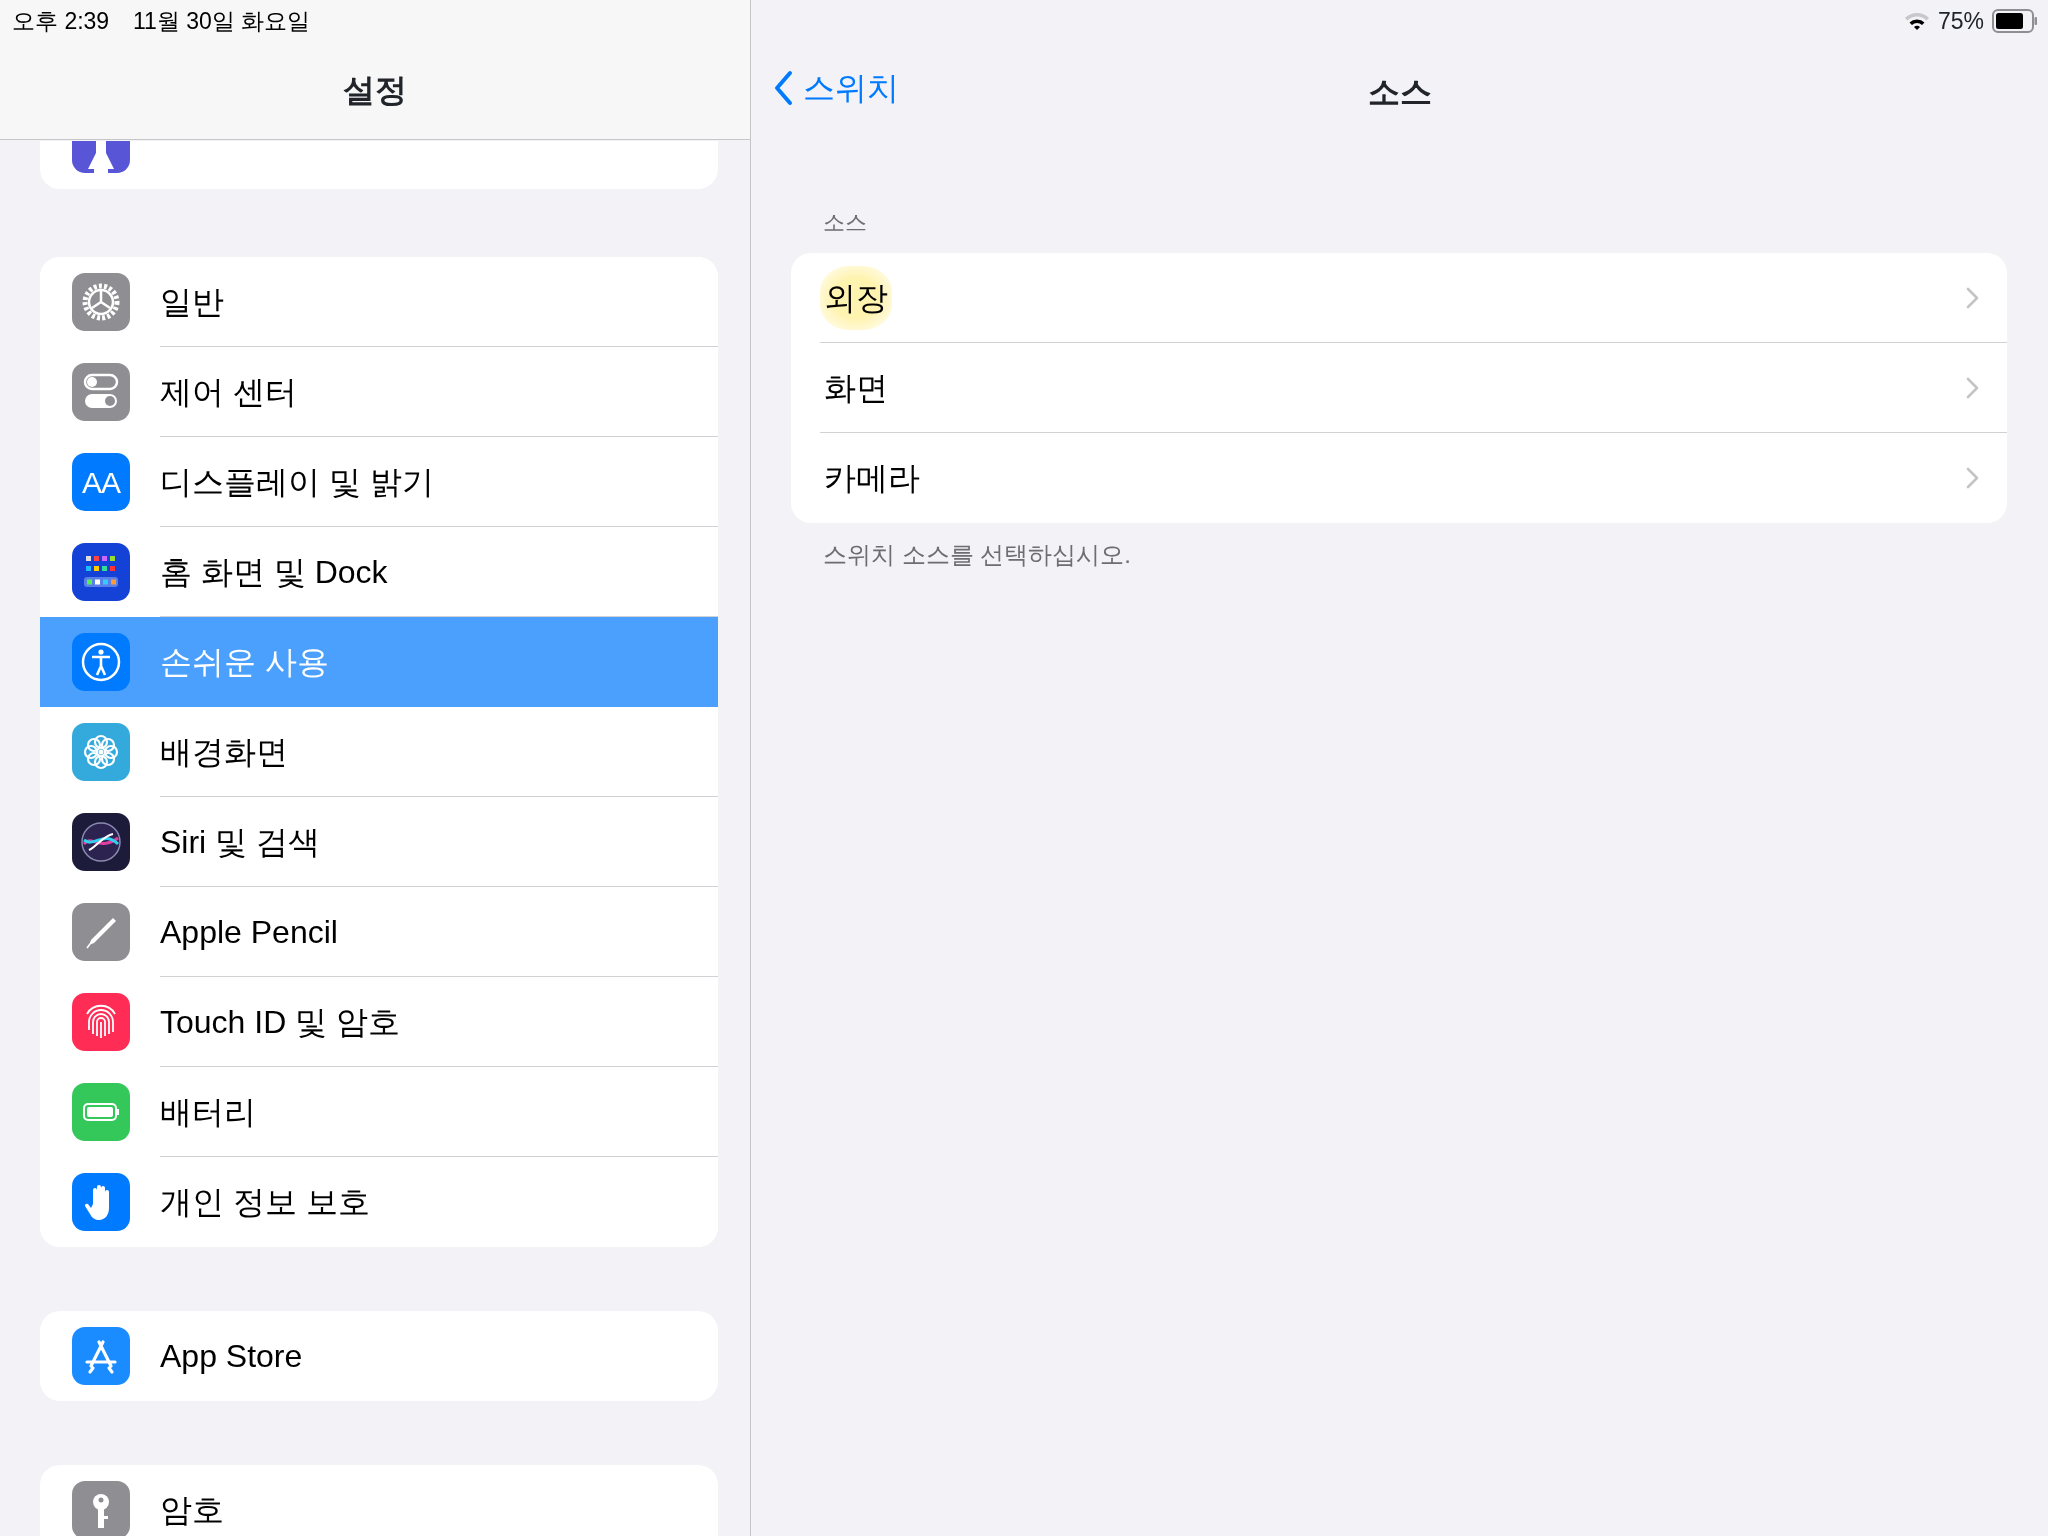 This screenshot has width=2048, height=1536. I want to click on battery-percent: 75%, so click(1960, 21).